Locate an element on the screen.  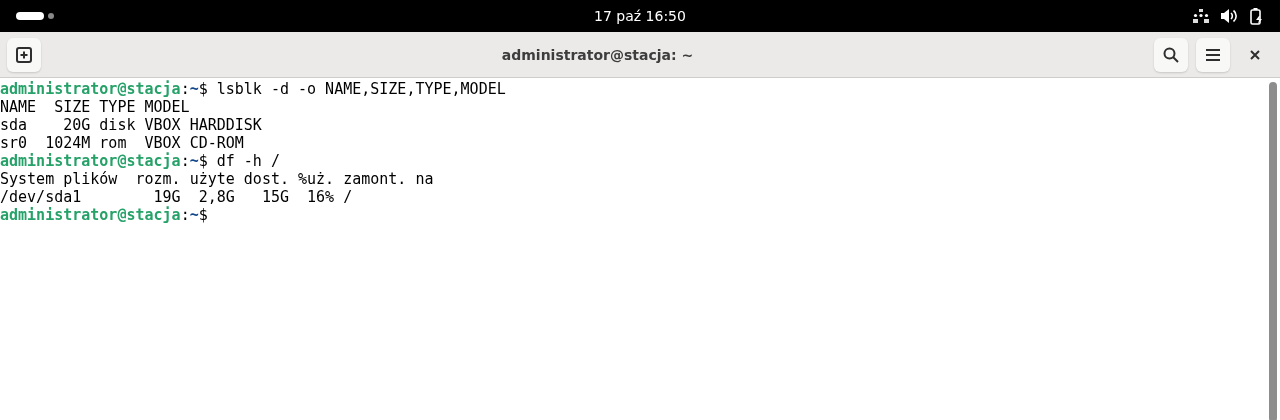
search-icon is located at coordinates (1171, 54).